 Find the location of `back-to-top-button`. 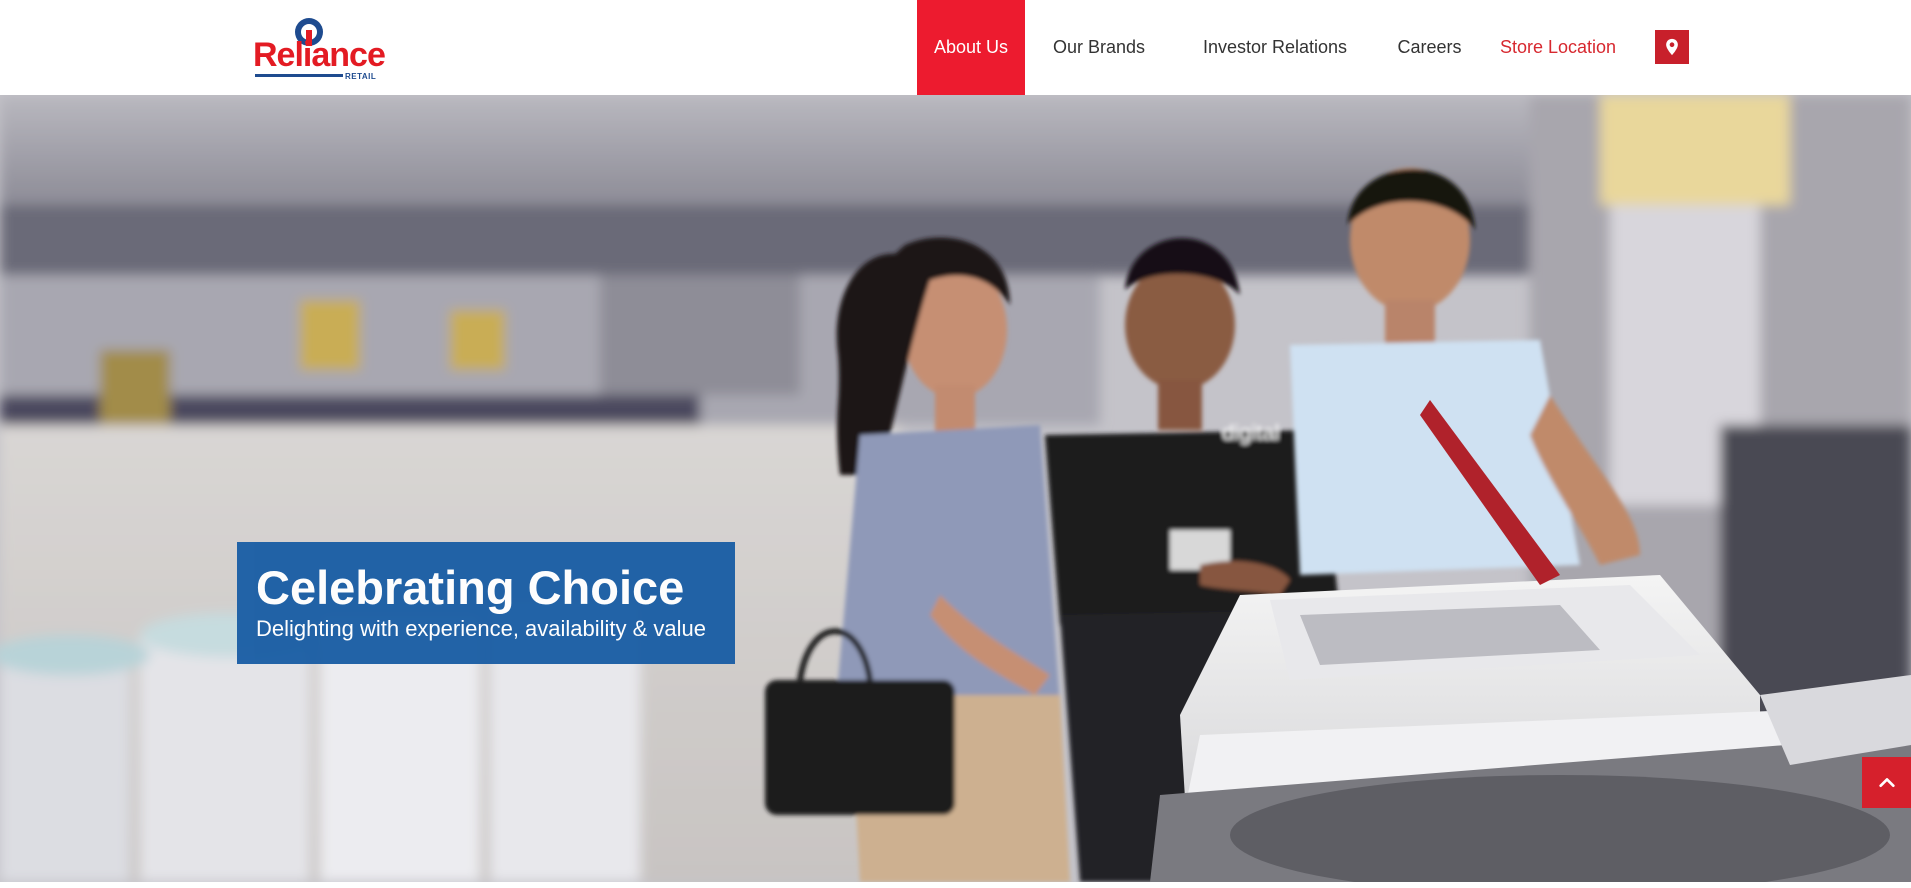

back-to-top-button is located at coordinates (1886, 782).